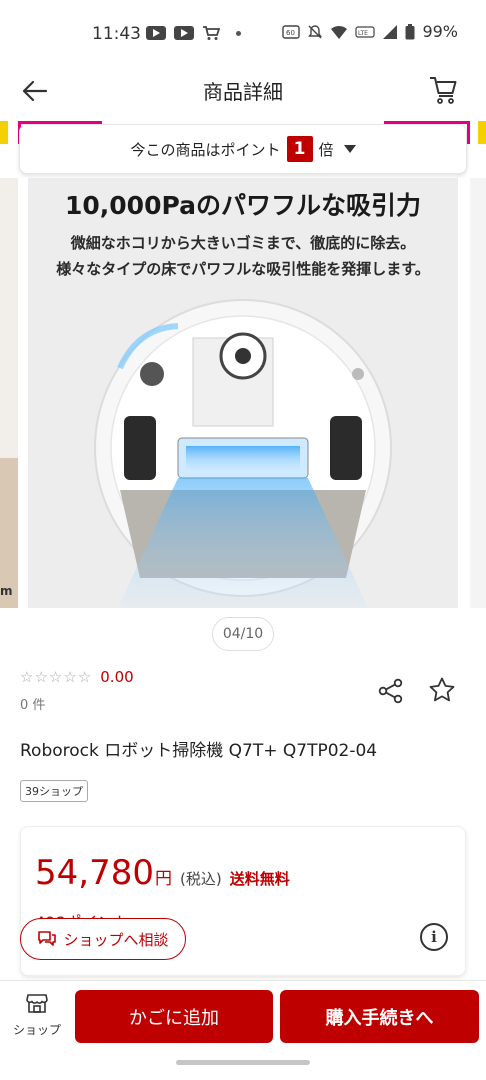 Image resolution: width=486 pixels, height=1080 pixels. Describe the element at coordinates (349, 149) in the screenshot. I see `dropdown-caret-icon` at that location.